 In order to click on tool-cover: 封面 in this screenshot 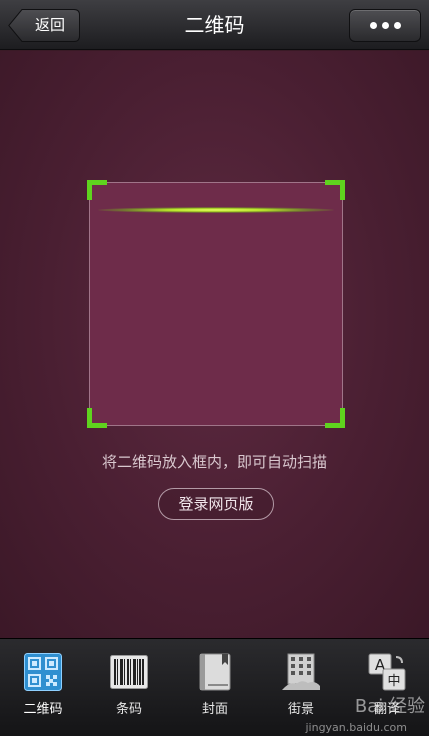, I will do `click(215, 687)`.